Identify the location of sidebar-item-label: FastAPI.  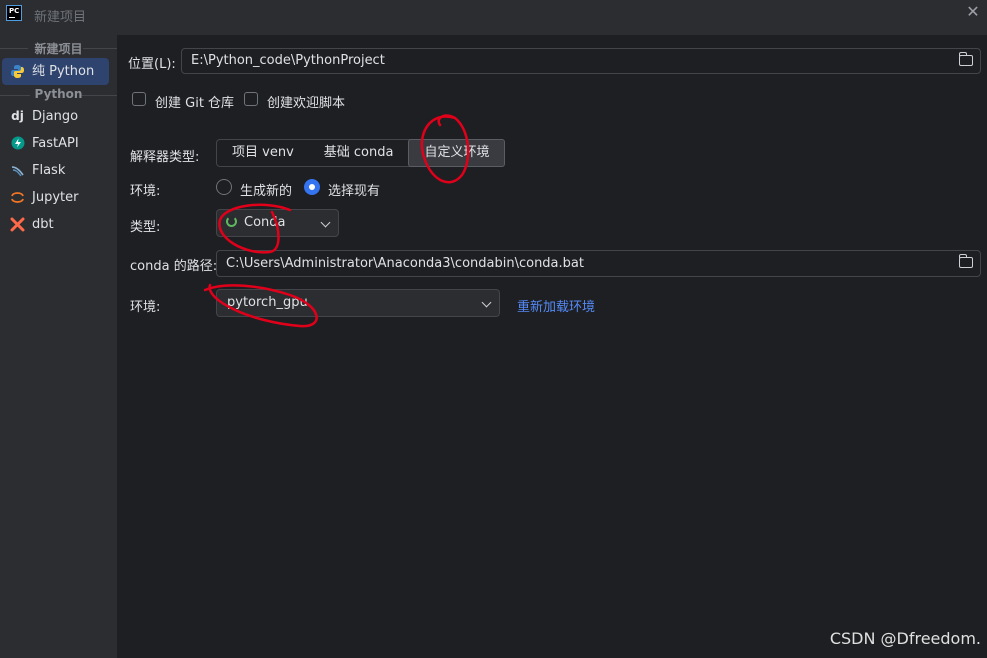
(55, 143).